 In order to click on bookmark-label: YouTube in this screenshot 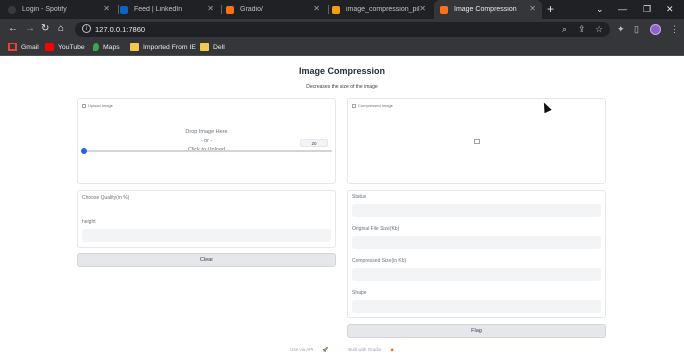, I will do `click(71, 47)`.